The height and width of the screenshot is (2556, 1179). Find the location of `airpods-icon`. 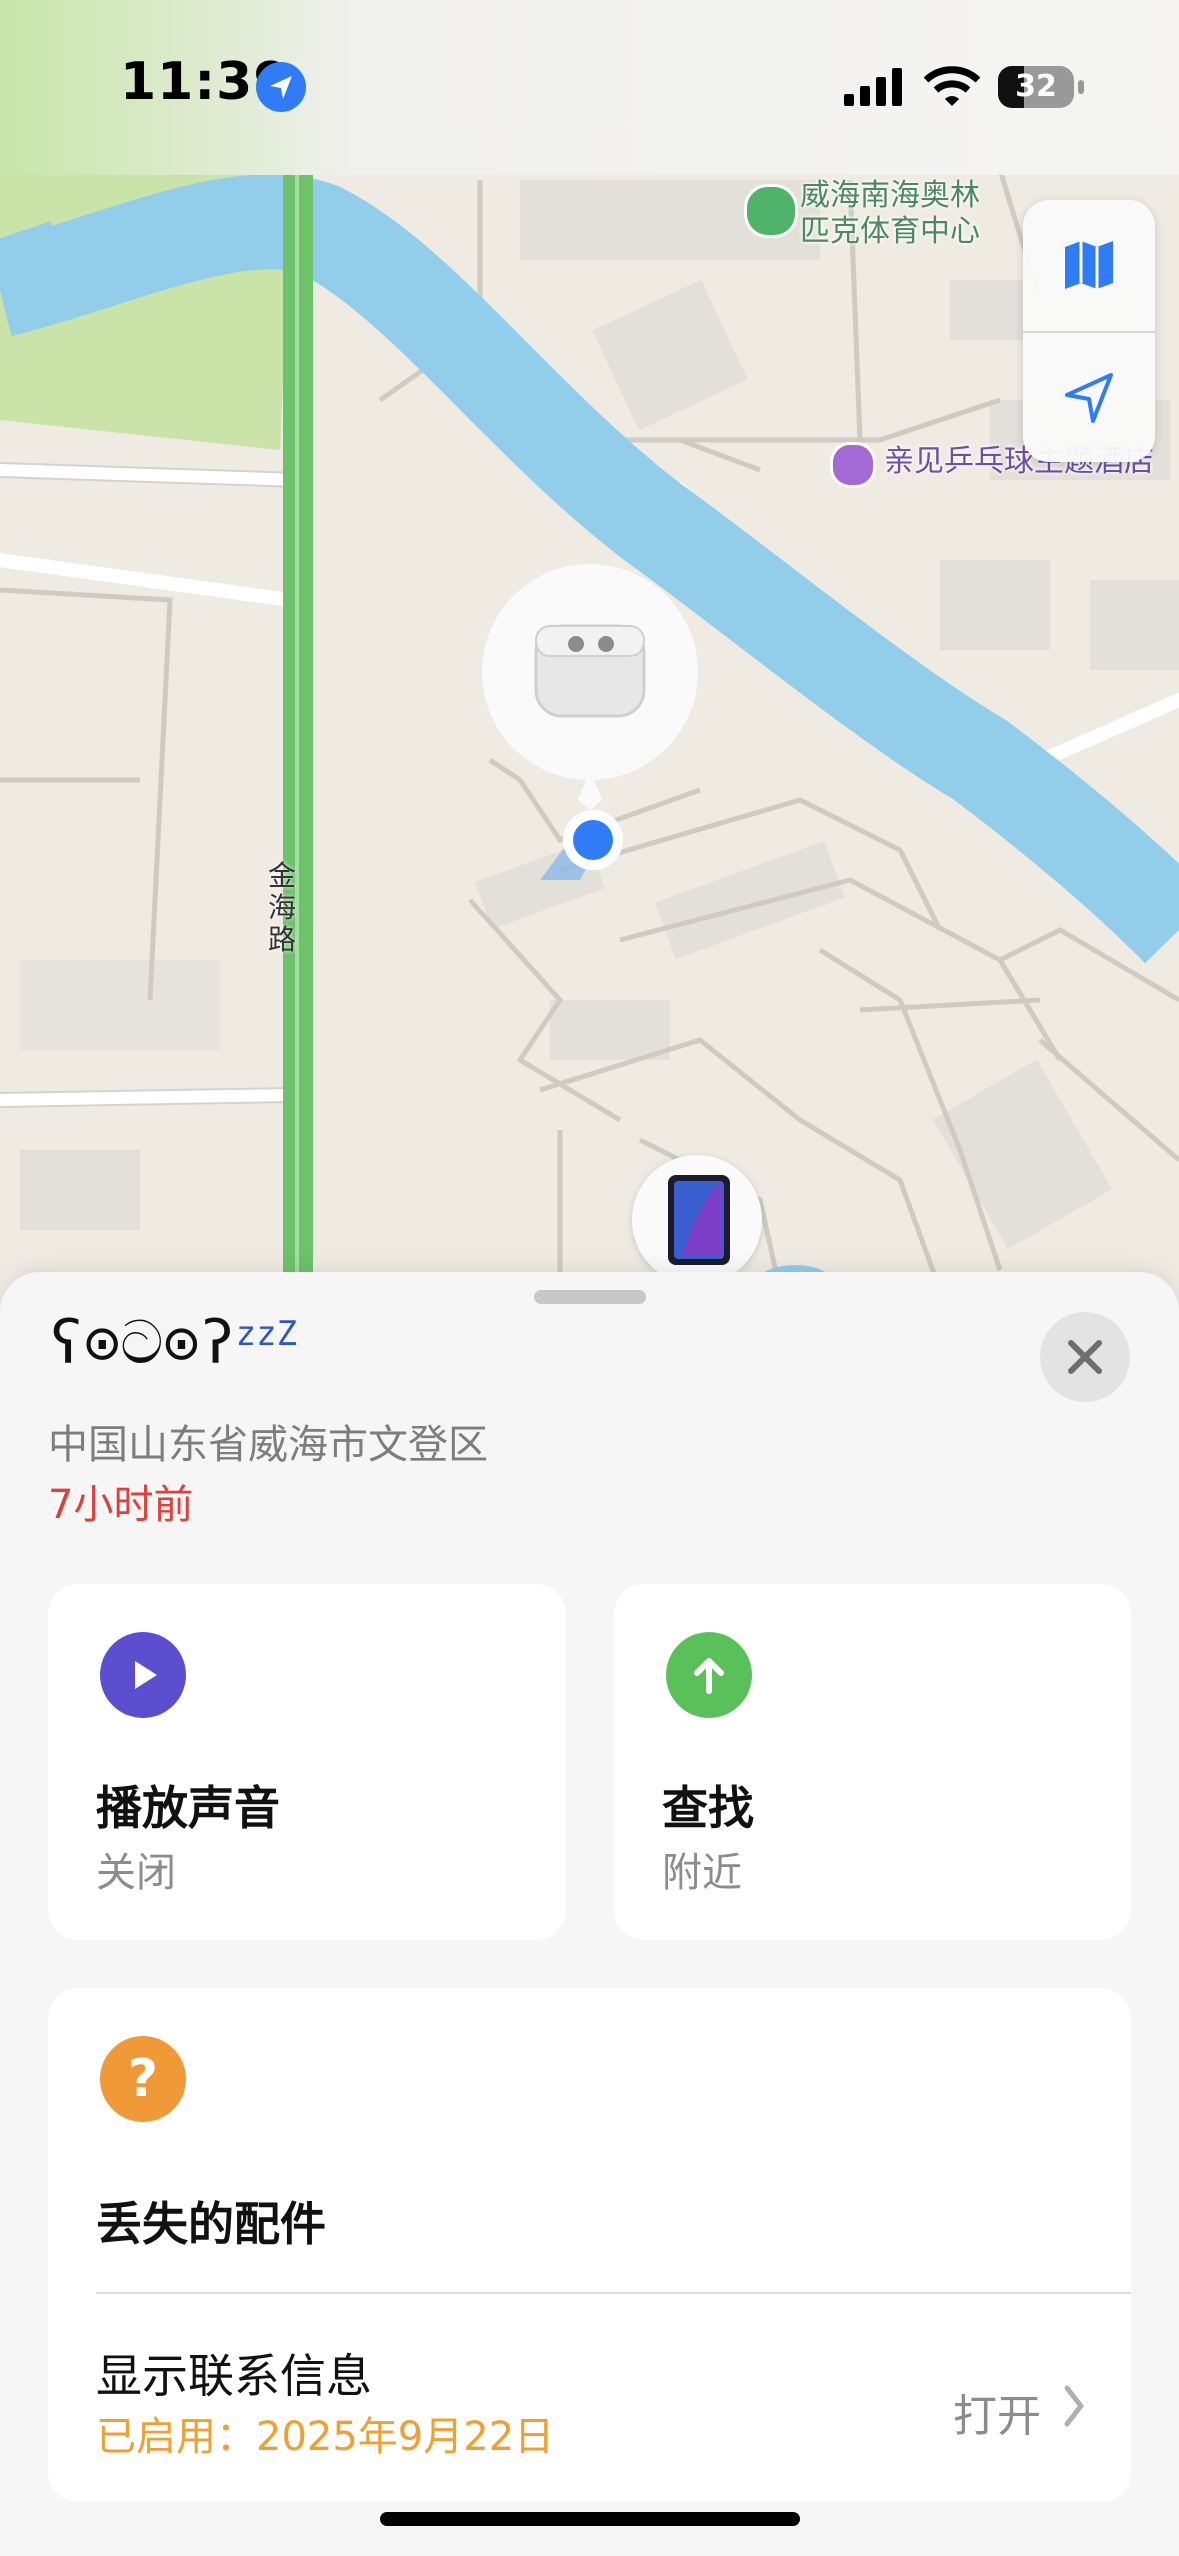

airpods-icon is located at coordinates (590, 720).